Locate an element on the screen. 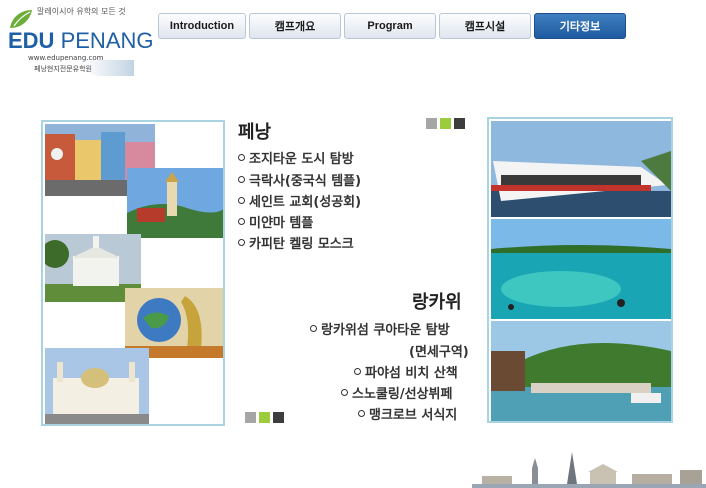 The height and width of the screenshot is (488, 706). penang-item: 카피탄 켈링 모스크 is located at coordinates (296, 242).